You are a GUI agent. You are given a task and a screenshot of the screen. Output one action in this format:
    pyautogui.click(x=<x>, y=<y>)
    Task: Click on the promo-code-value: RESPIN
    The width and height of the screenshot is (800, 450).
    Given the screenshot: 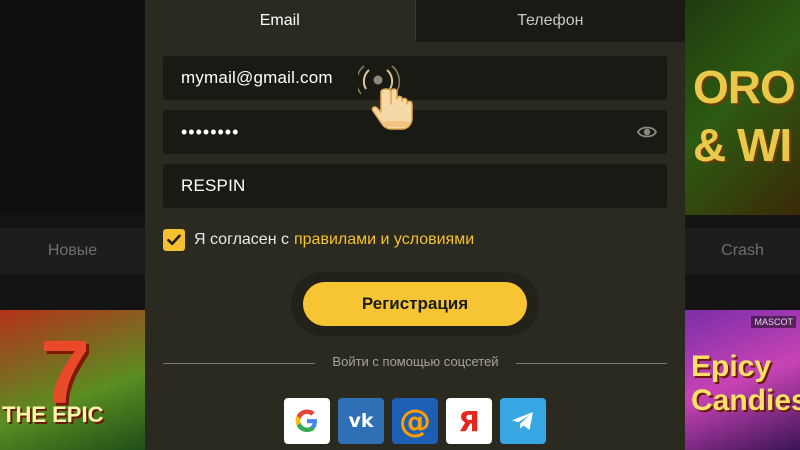 What is the action you would take?
    pyautogui.click(x=213, y=185)
    